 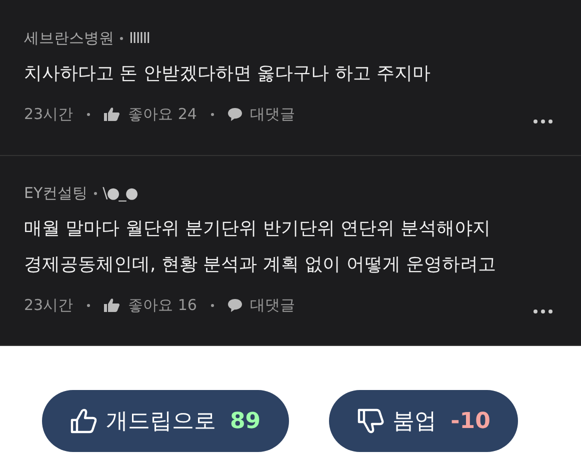 I want to click on nickname: IIIIII, so click(x=139, y=38).